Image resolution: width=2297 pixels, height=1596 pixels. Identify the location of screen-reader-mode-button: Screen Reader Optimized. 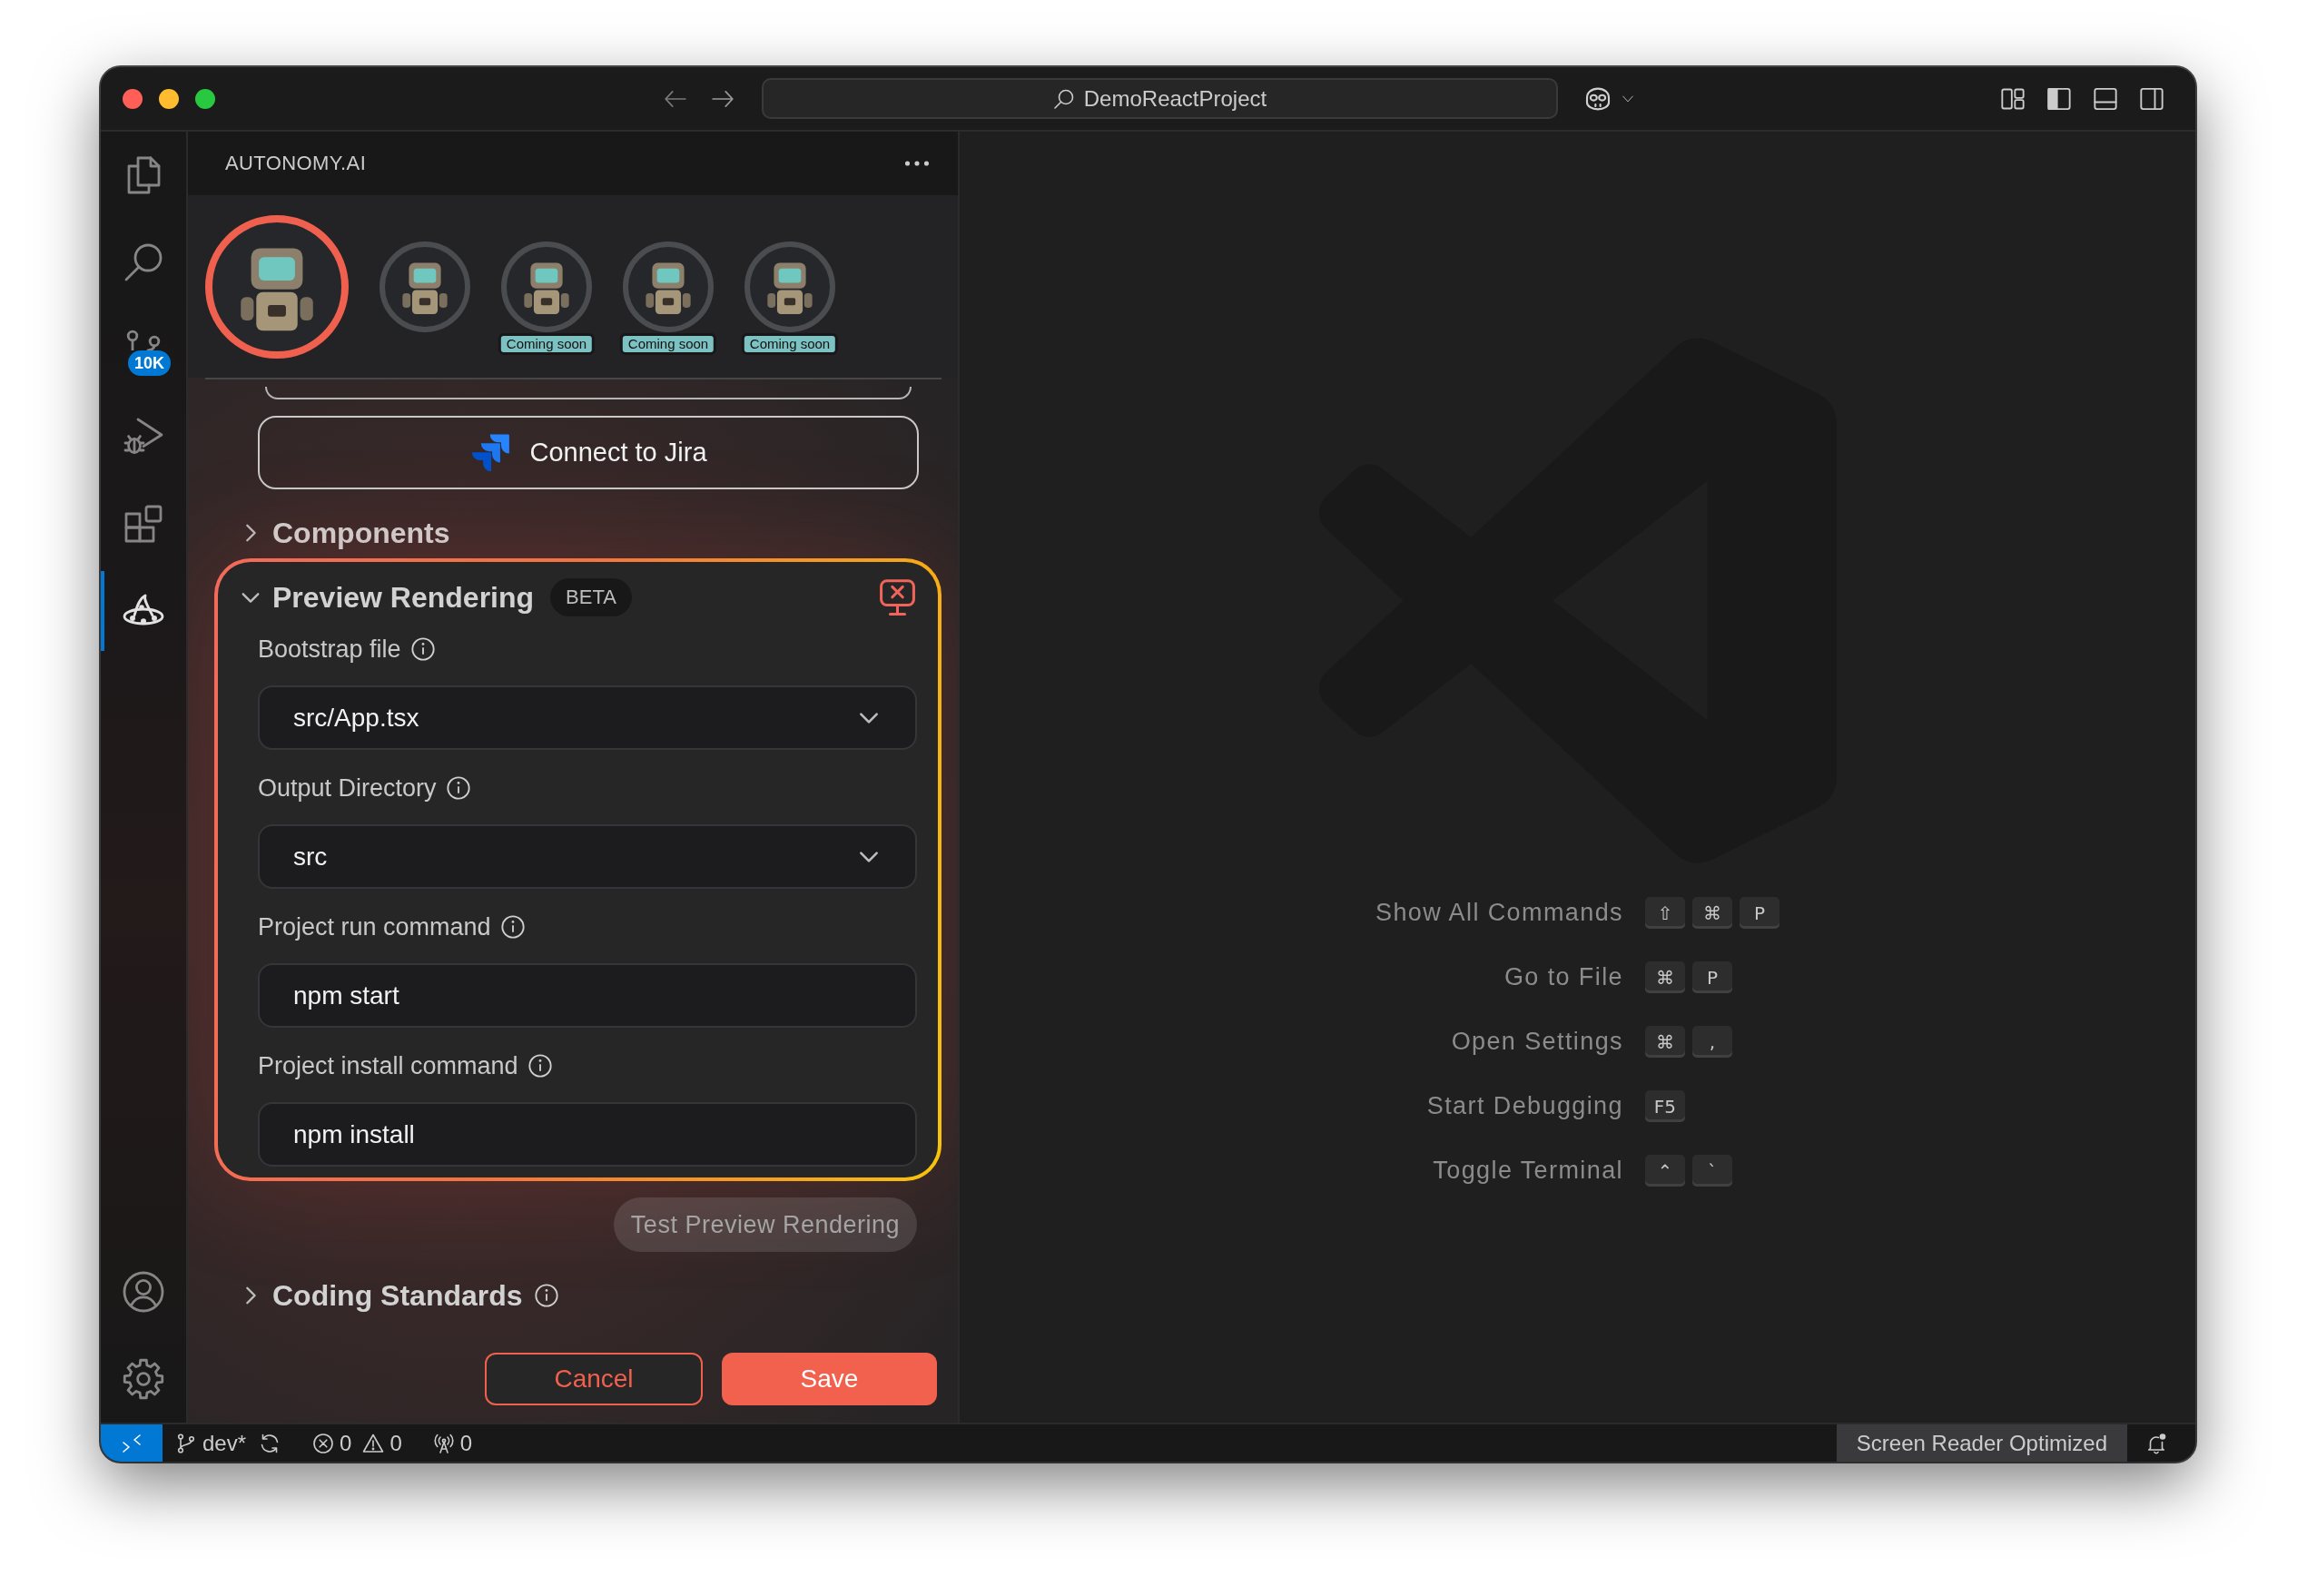
(1981, 1443).